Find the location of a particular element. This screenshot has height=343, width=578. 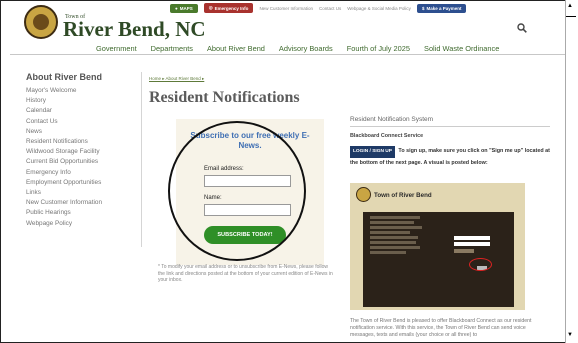

nav-government: Government is located at coordinates (116, 48).